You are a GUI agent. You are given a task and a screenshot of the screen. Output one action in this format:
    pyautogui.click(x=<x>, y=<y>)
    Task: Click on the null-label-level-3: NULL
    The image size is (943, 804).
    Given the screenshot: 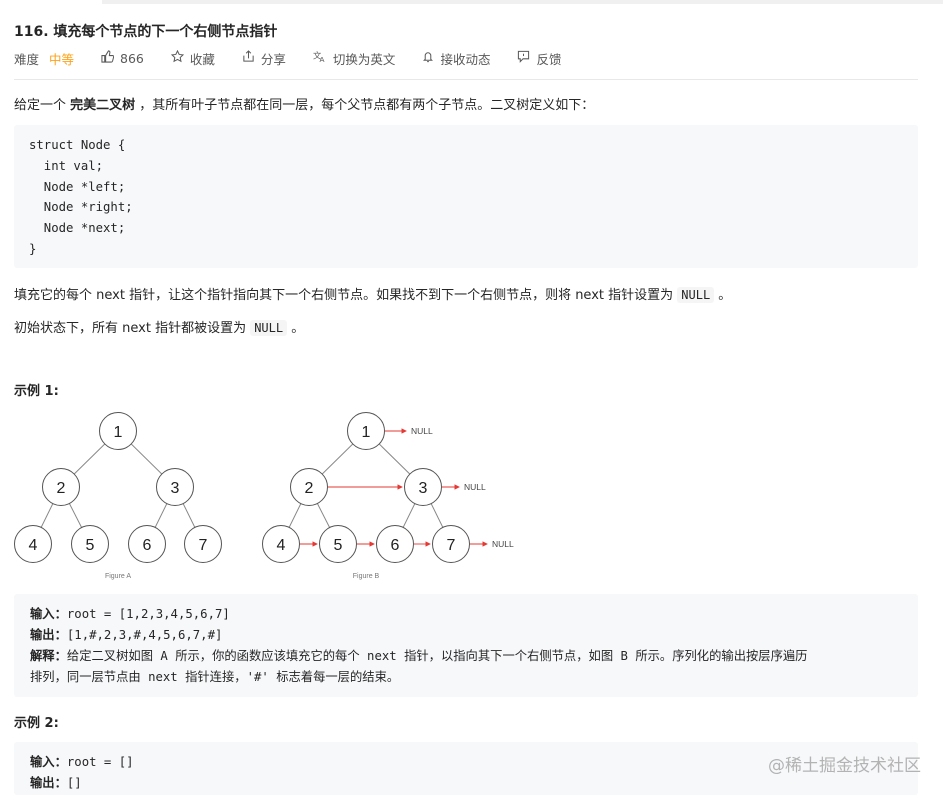 What is the action you would take?
    pyautogui.click(x=503, y=544)
    